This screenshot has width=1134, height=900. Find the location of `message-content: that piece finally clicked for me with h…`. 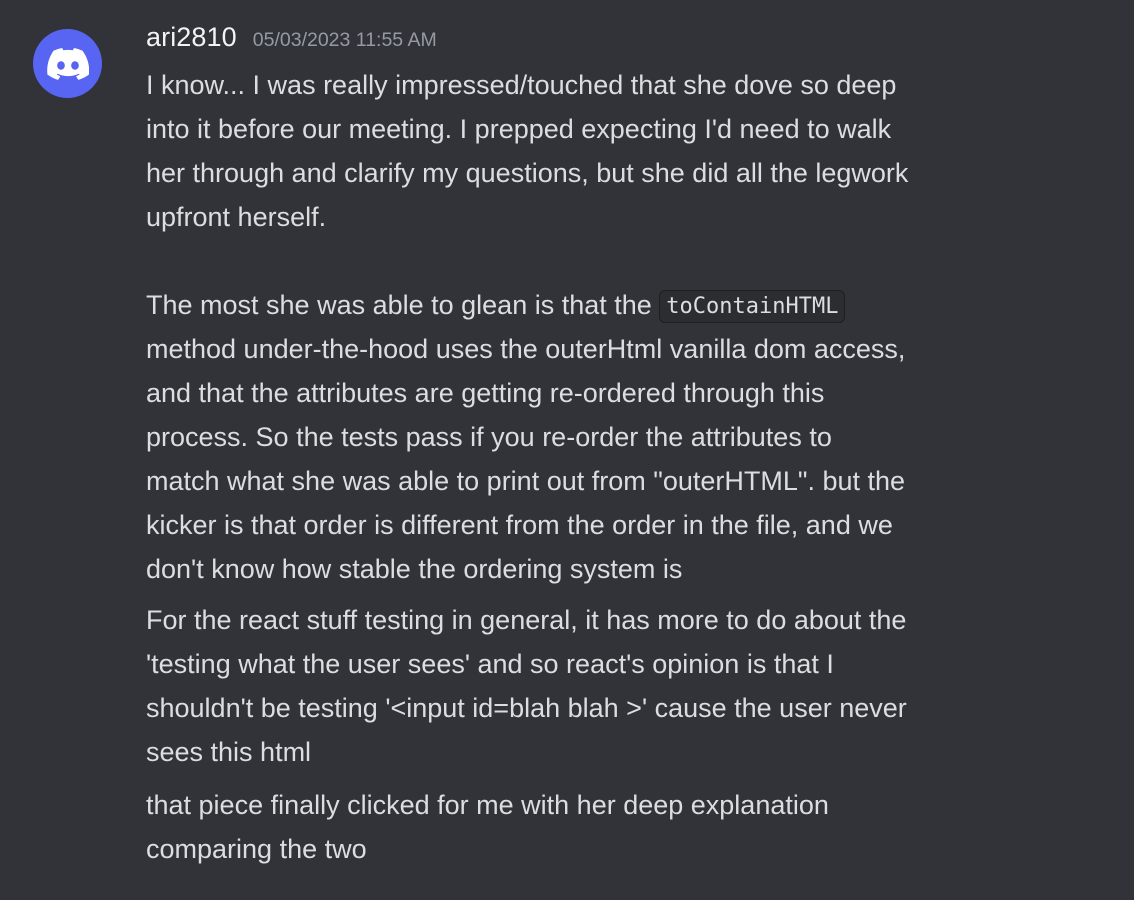

message-content: that piece finally clicked for me with h… is located at coordinates (626, 827).